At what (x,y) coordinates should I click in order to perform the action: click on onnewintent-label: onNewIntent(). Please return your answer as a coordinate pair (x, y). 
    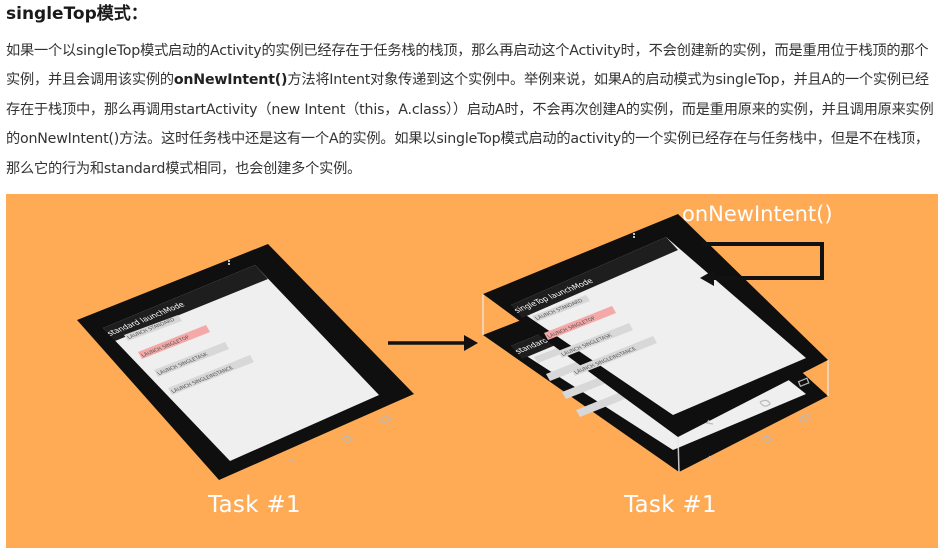
    Looking at the image, I should click on (757, 214).